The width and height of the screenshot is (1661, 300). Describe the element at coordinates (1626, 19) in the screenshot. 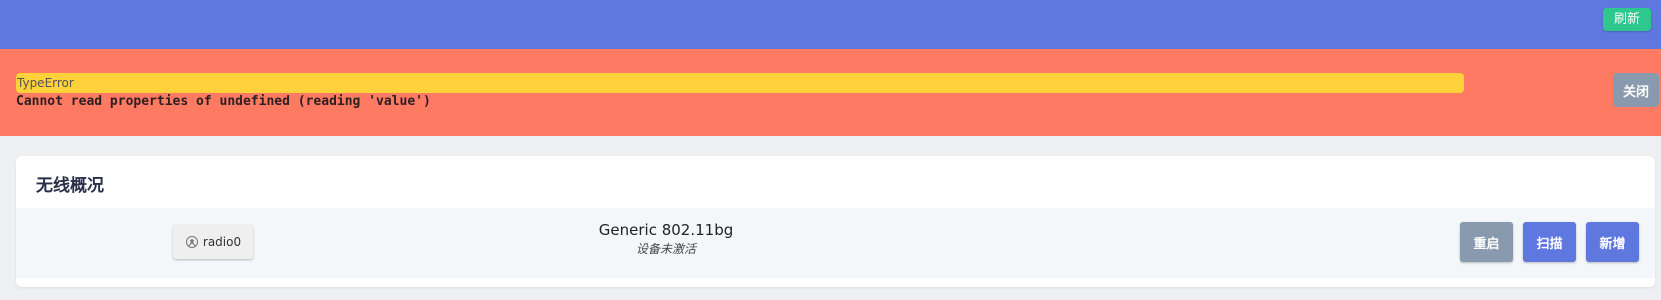

I see `refresh-button: 刷新` at that location.